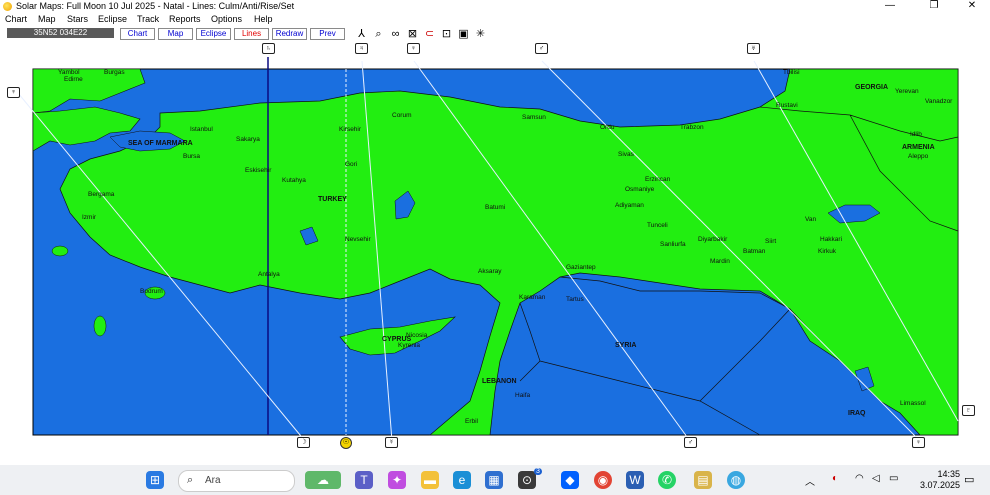  Describe the element at coordinates (876, 478) in the screenshot. I see `volume-icon: ◁` at that location.